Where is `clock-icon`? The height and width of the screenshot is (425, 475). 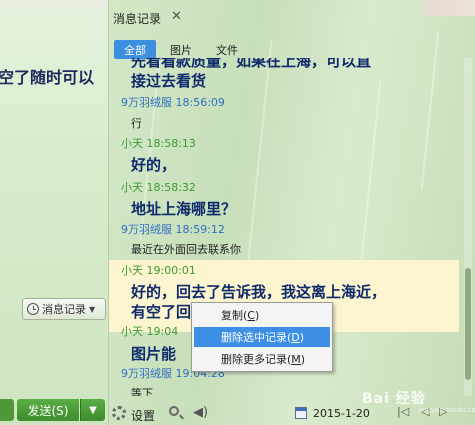
clock-icon is located at coordinates (33, 309).